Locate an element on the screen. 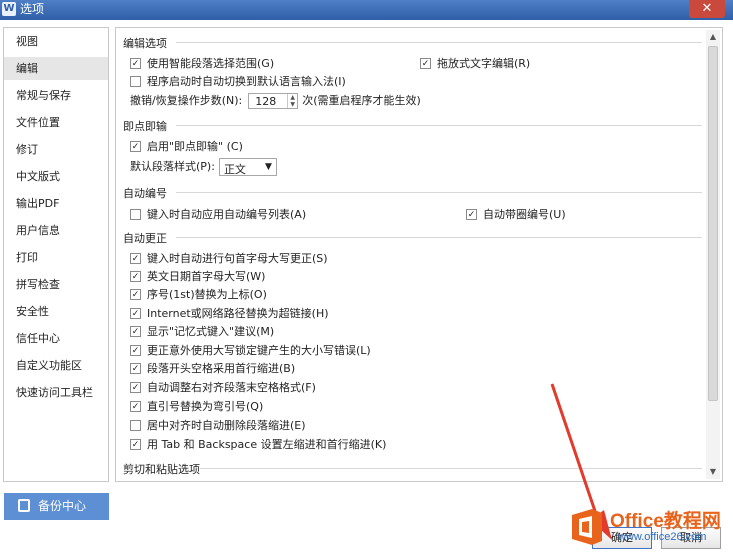 The width and height of the screenshot is (733, 554). watermark-brand: Office教程网 is located at coordinates (665, 521).